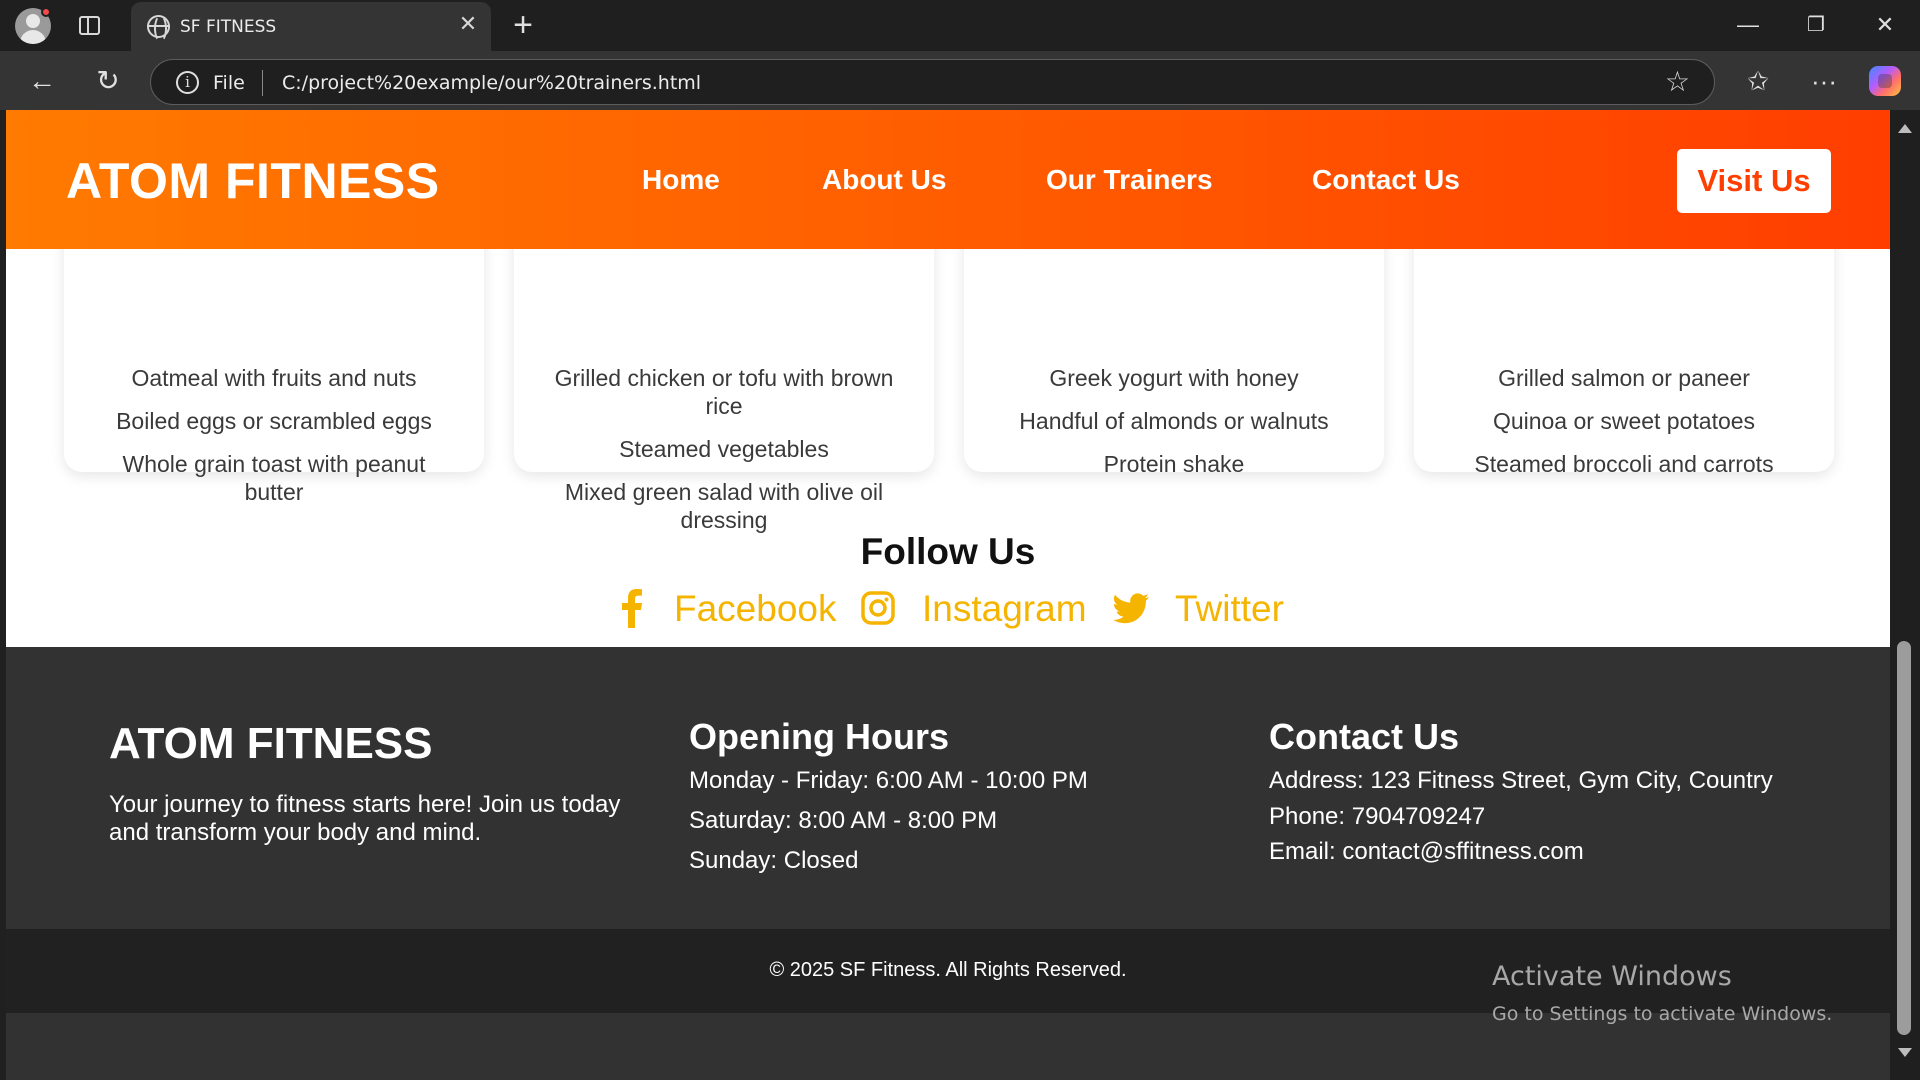 This screenshot has height=1080, width=1920. I want to click on url-text: C:/project%20example/our%20trainers.html, so click(491, 83).